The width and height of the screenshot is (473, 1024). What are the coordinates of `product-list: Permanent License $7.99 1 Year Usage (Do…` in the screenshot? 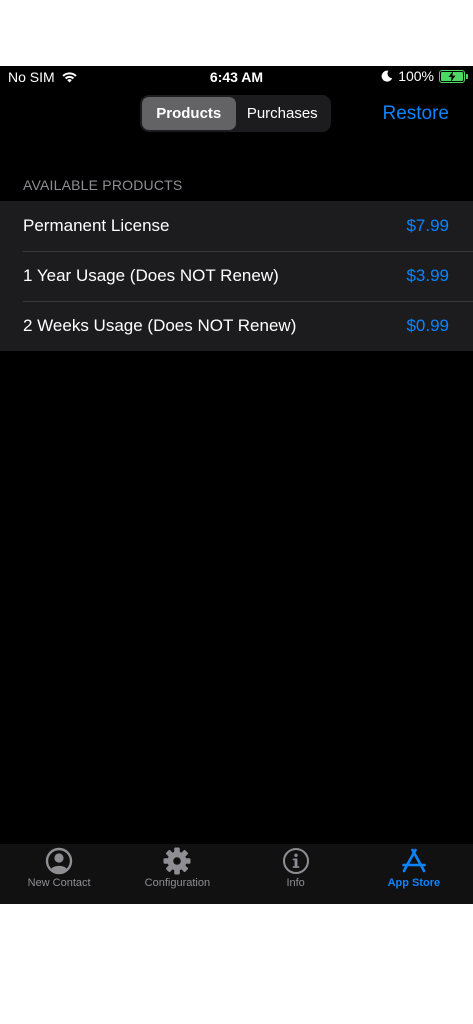 It's located at (236, 276).